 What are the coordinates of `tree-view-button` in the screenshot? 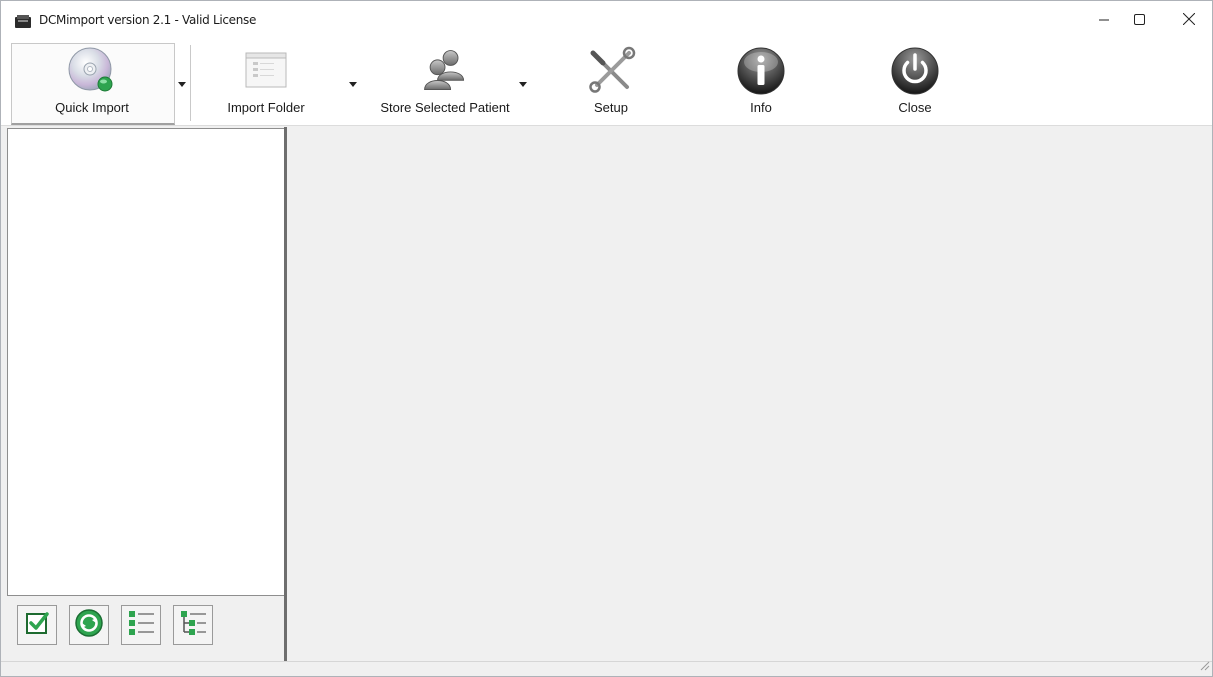 It's located at (193, 625).